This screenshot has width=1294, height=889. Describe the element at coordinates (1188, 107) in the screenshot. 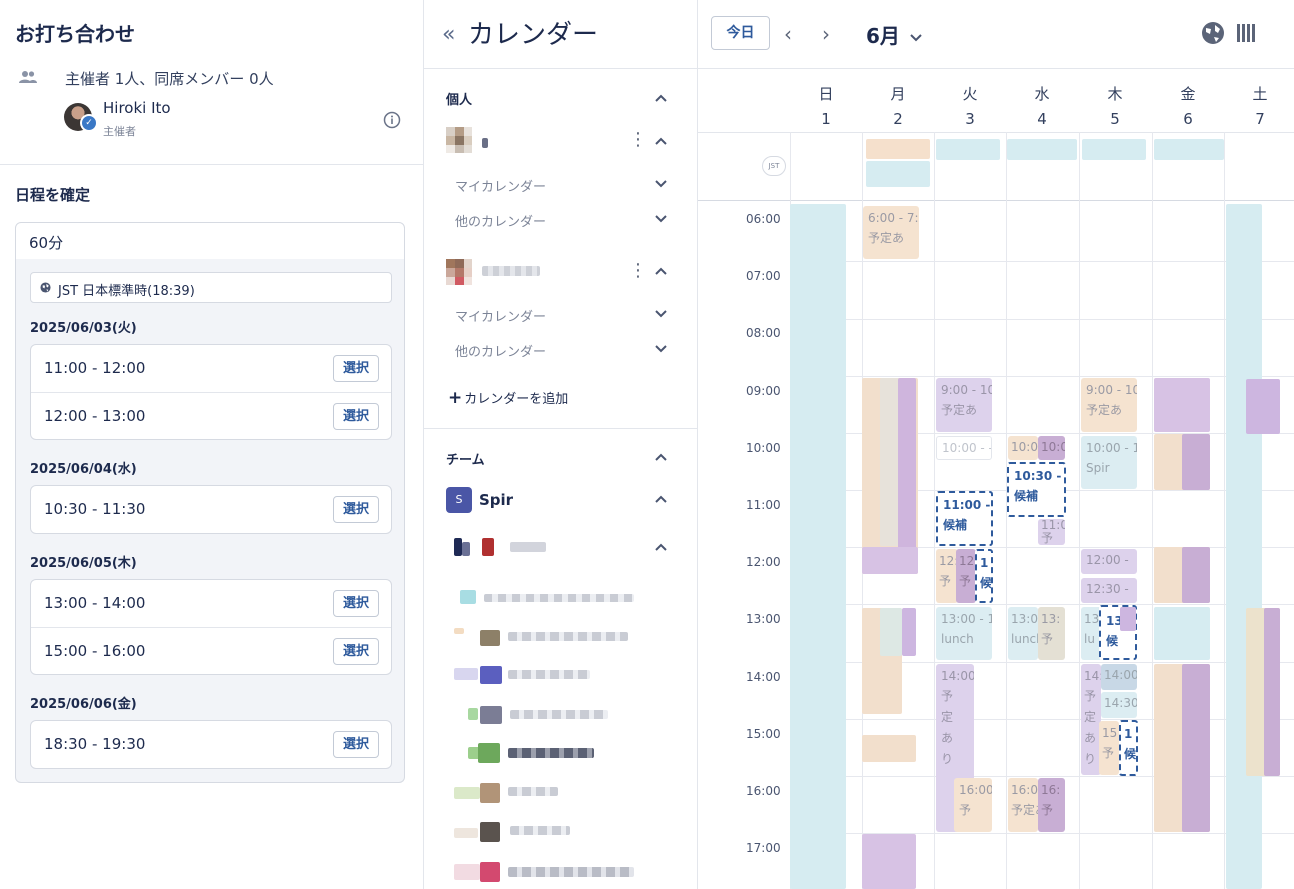

I see `day-header: 金6` at that location.